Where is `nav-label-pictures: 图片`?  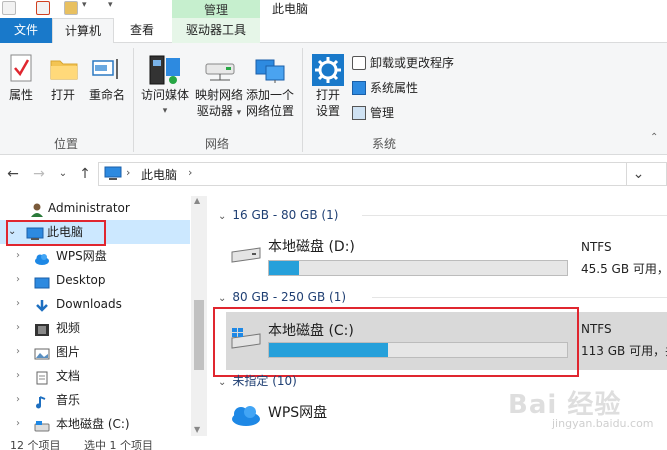 nav-label-pictures: 图片 is located at coordinates (68, 352).